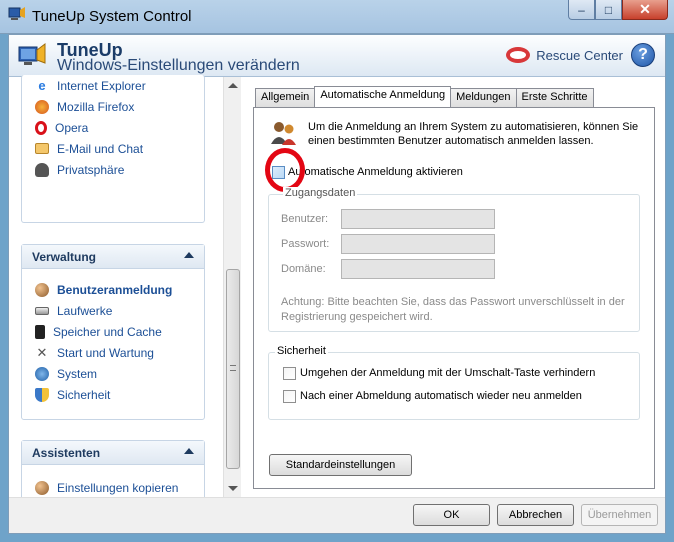  What do you see at coordinates (113, 127) in the screenshot?
I see `sidebar-item-opera: Opera` at bounding box center [113, 127].